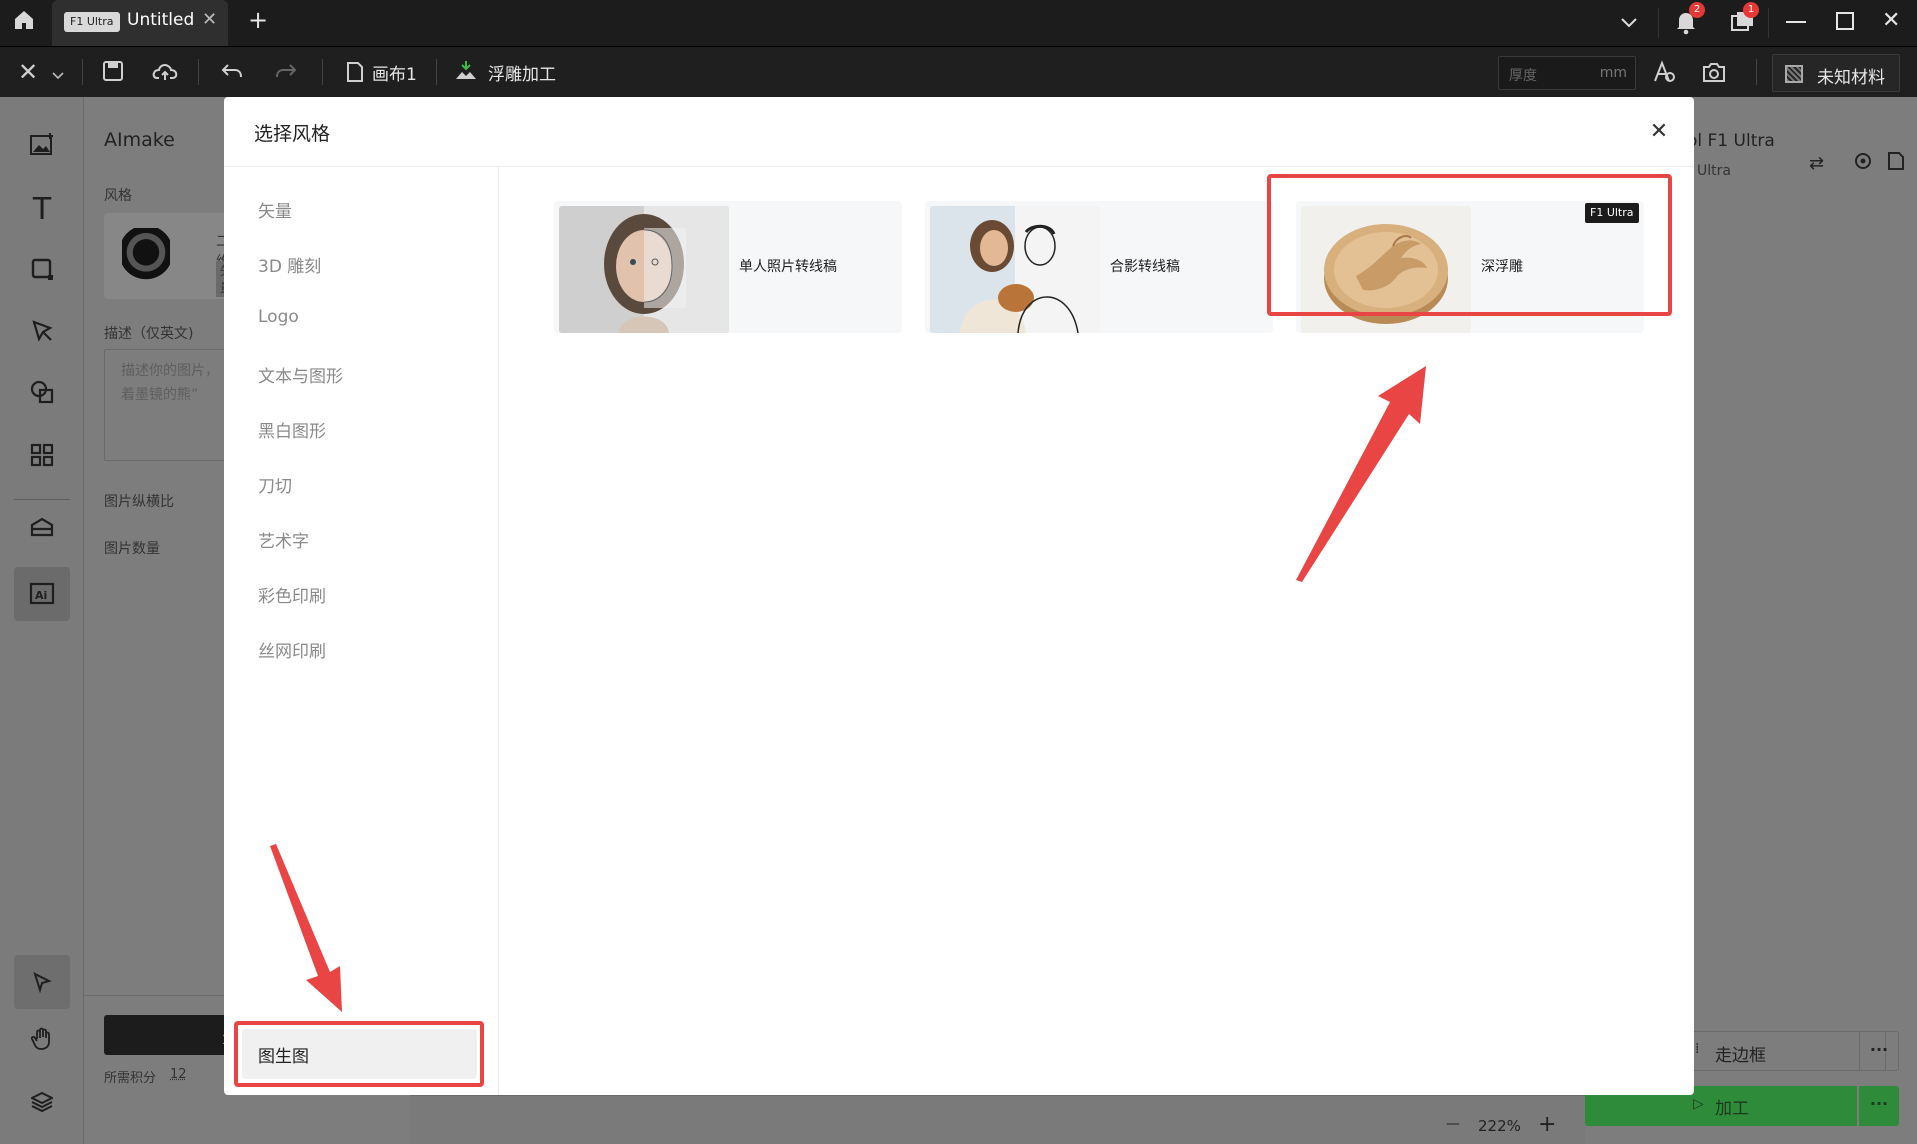 The width and height of the screenshot is (1917, 1144). I want to click on arrow-to-relief-card, so click(1361, 474).